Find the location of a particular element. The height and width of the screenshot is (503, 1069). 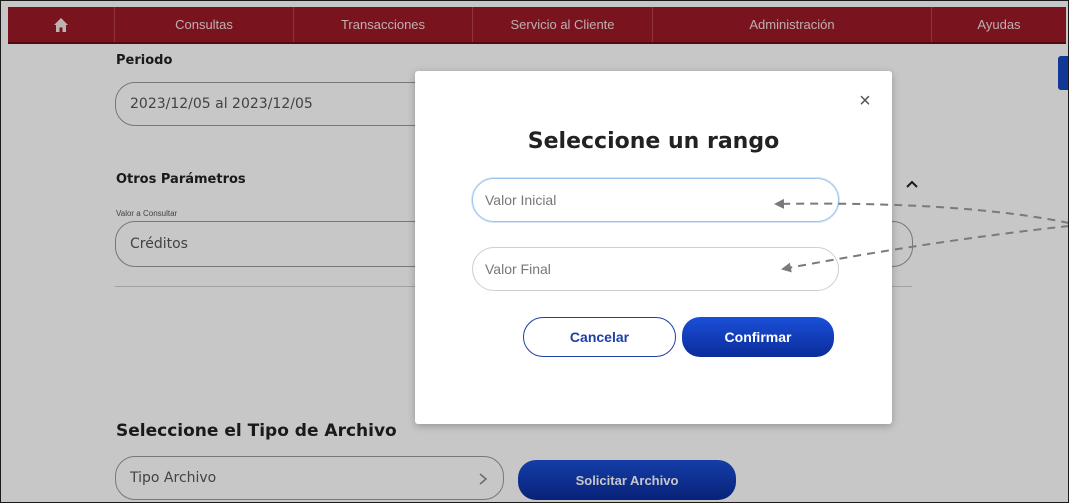

cancel-button: Cancelar is located at coordinates (599, 337).